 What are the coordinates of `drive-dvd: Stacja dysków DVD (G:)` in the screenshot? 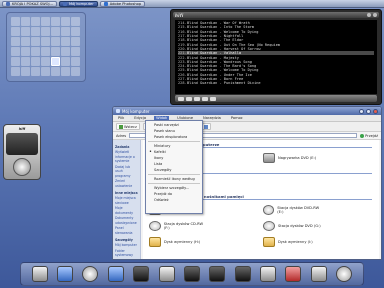 It's located at (293, 226).